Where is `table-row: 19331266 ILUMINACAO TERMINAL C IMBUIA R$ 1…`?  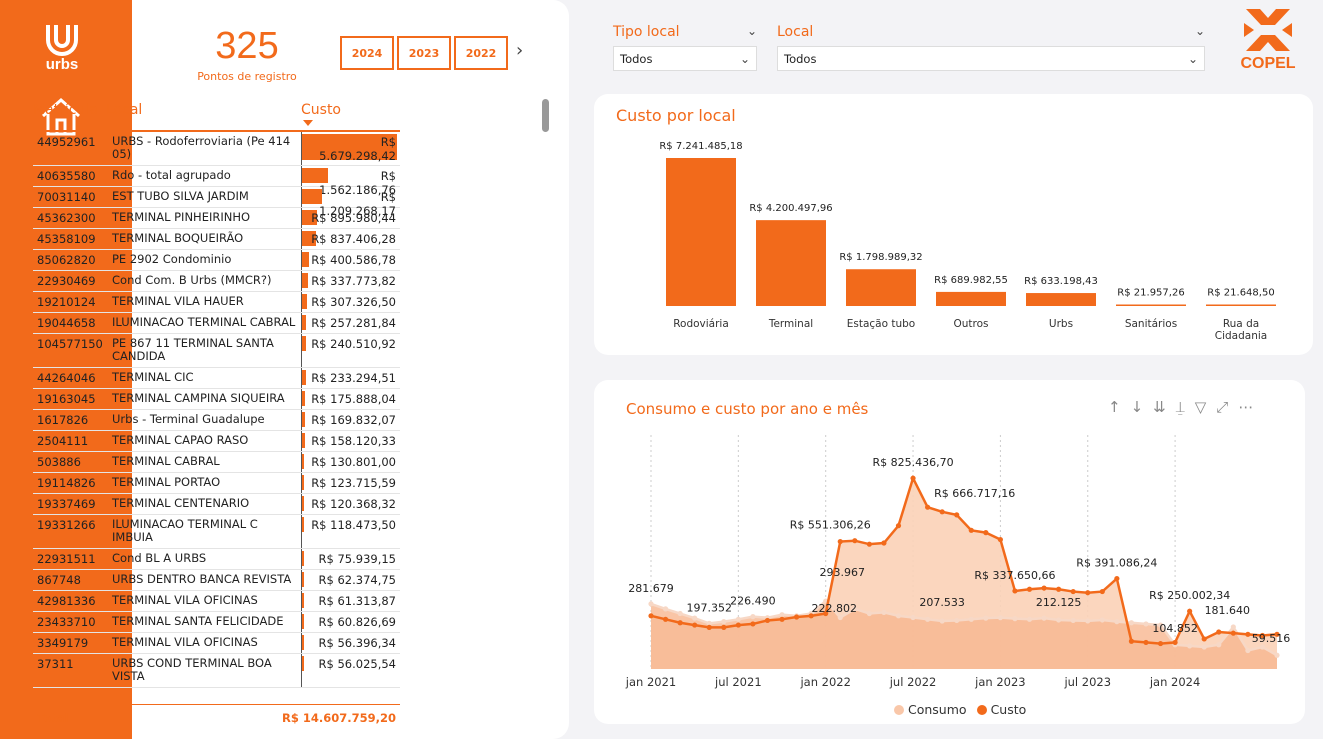
table-row: 19331266 ILUMINACAO TERMINAL C IMBUIA R$ 1… is located at coordinates (216, 532).